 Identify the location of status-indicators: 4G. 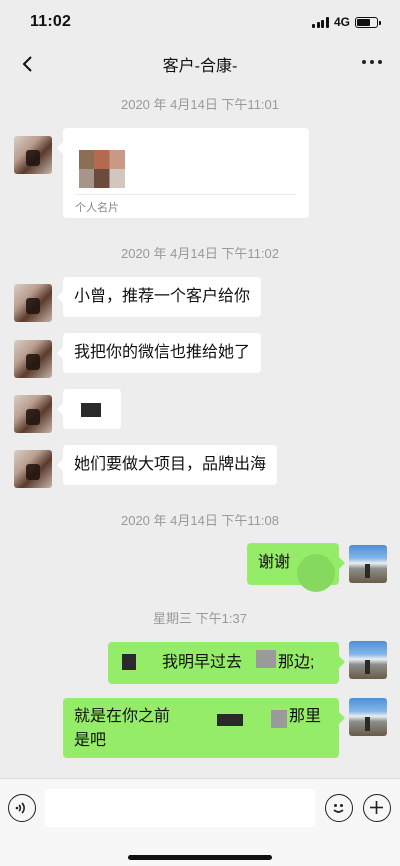
(346, 22).